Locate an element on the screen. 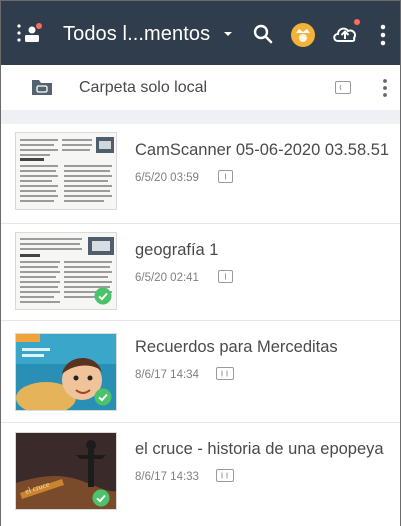  local-folder-icon is located at coordinates (42, 87).